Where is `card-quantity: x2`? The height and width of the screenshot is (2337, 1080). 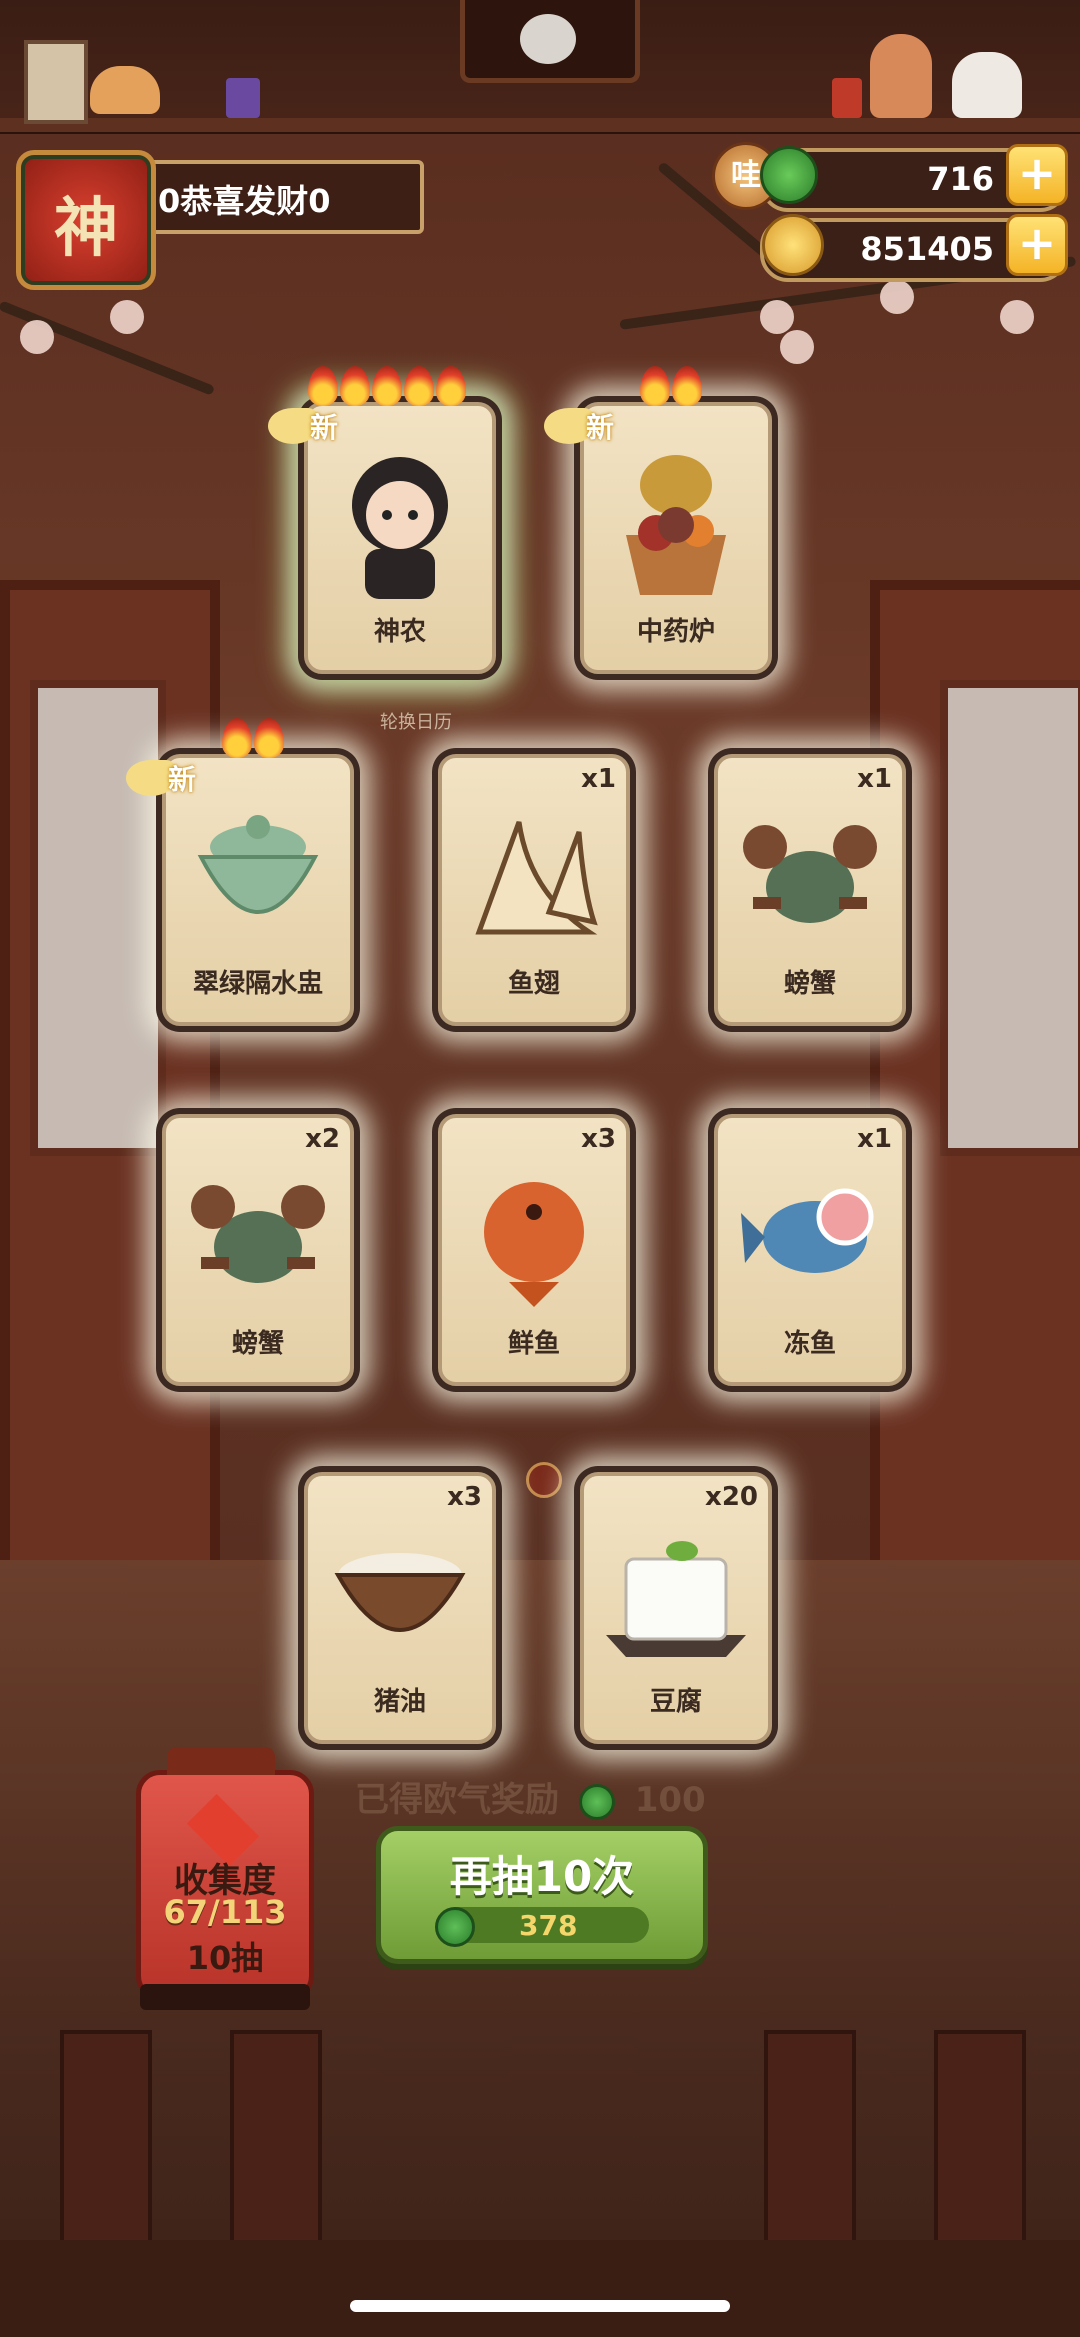 card-quantity: x2 is located at coordinates (322, 1139).